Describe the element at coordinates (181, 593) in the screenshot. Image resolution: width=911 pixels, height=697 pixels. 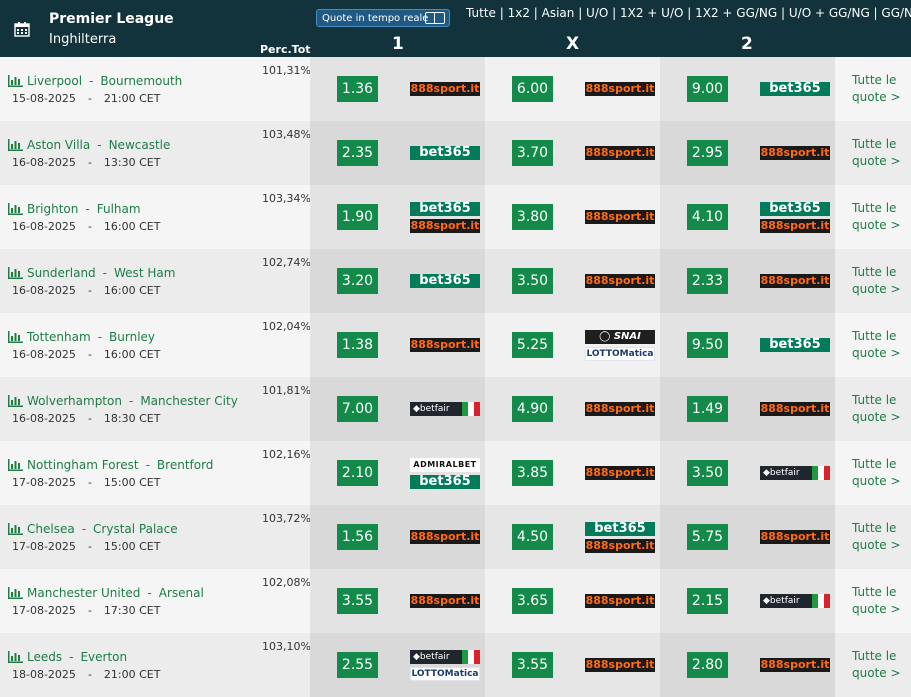
I see `away-team-link: Arsenal` at that location.